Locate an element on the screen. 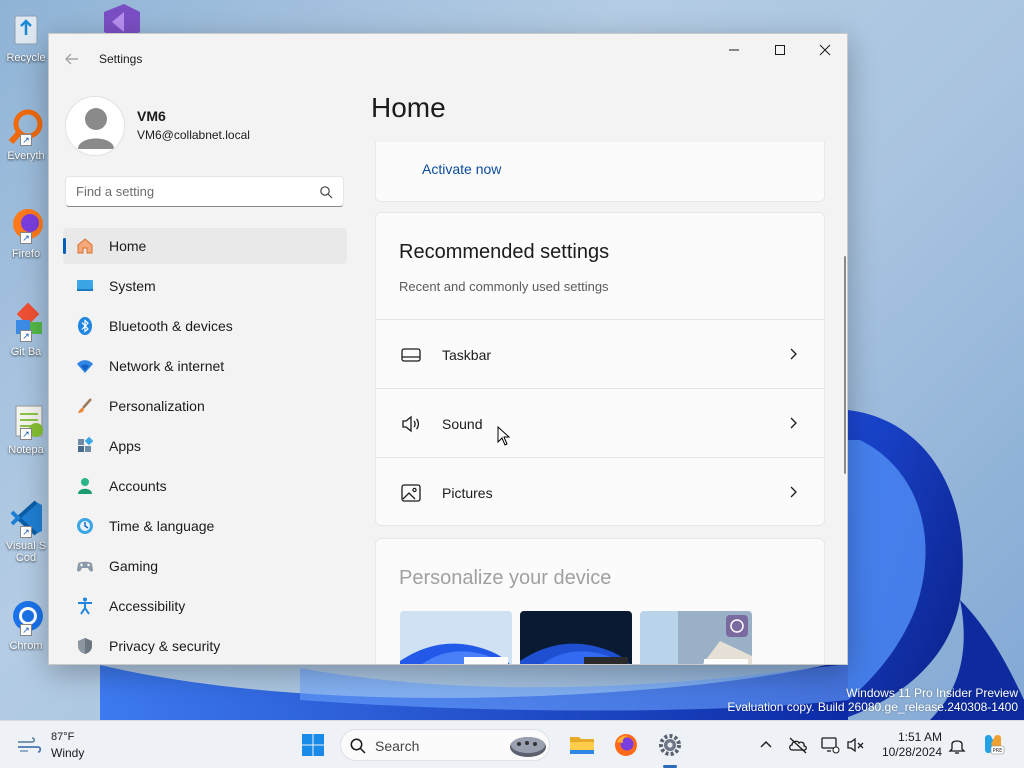 This screenshot has width=1024, height=768. minimize-icon is located at coordinates (734, 50).